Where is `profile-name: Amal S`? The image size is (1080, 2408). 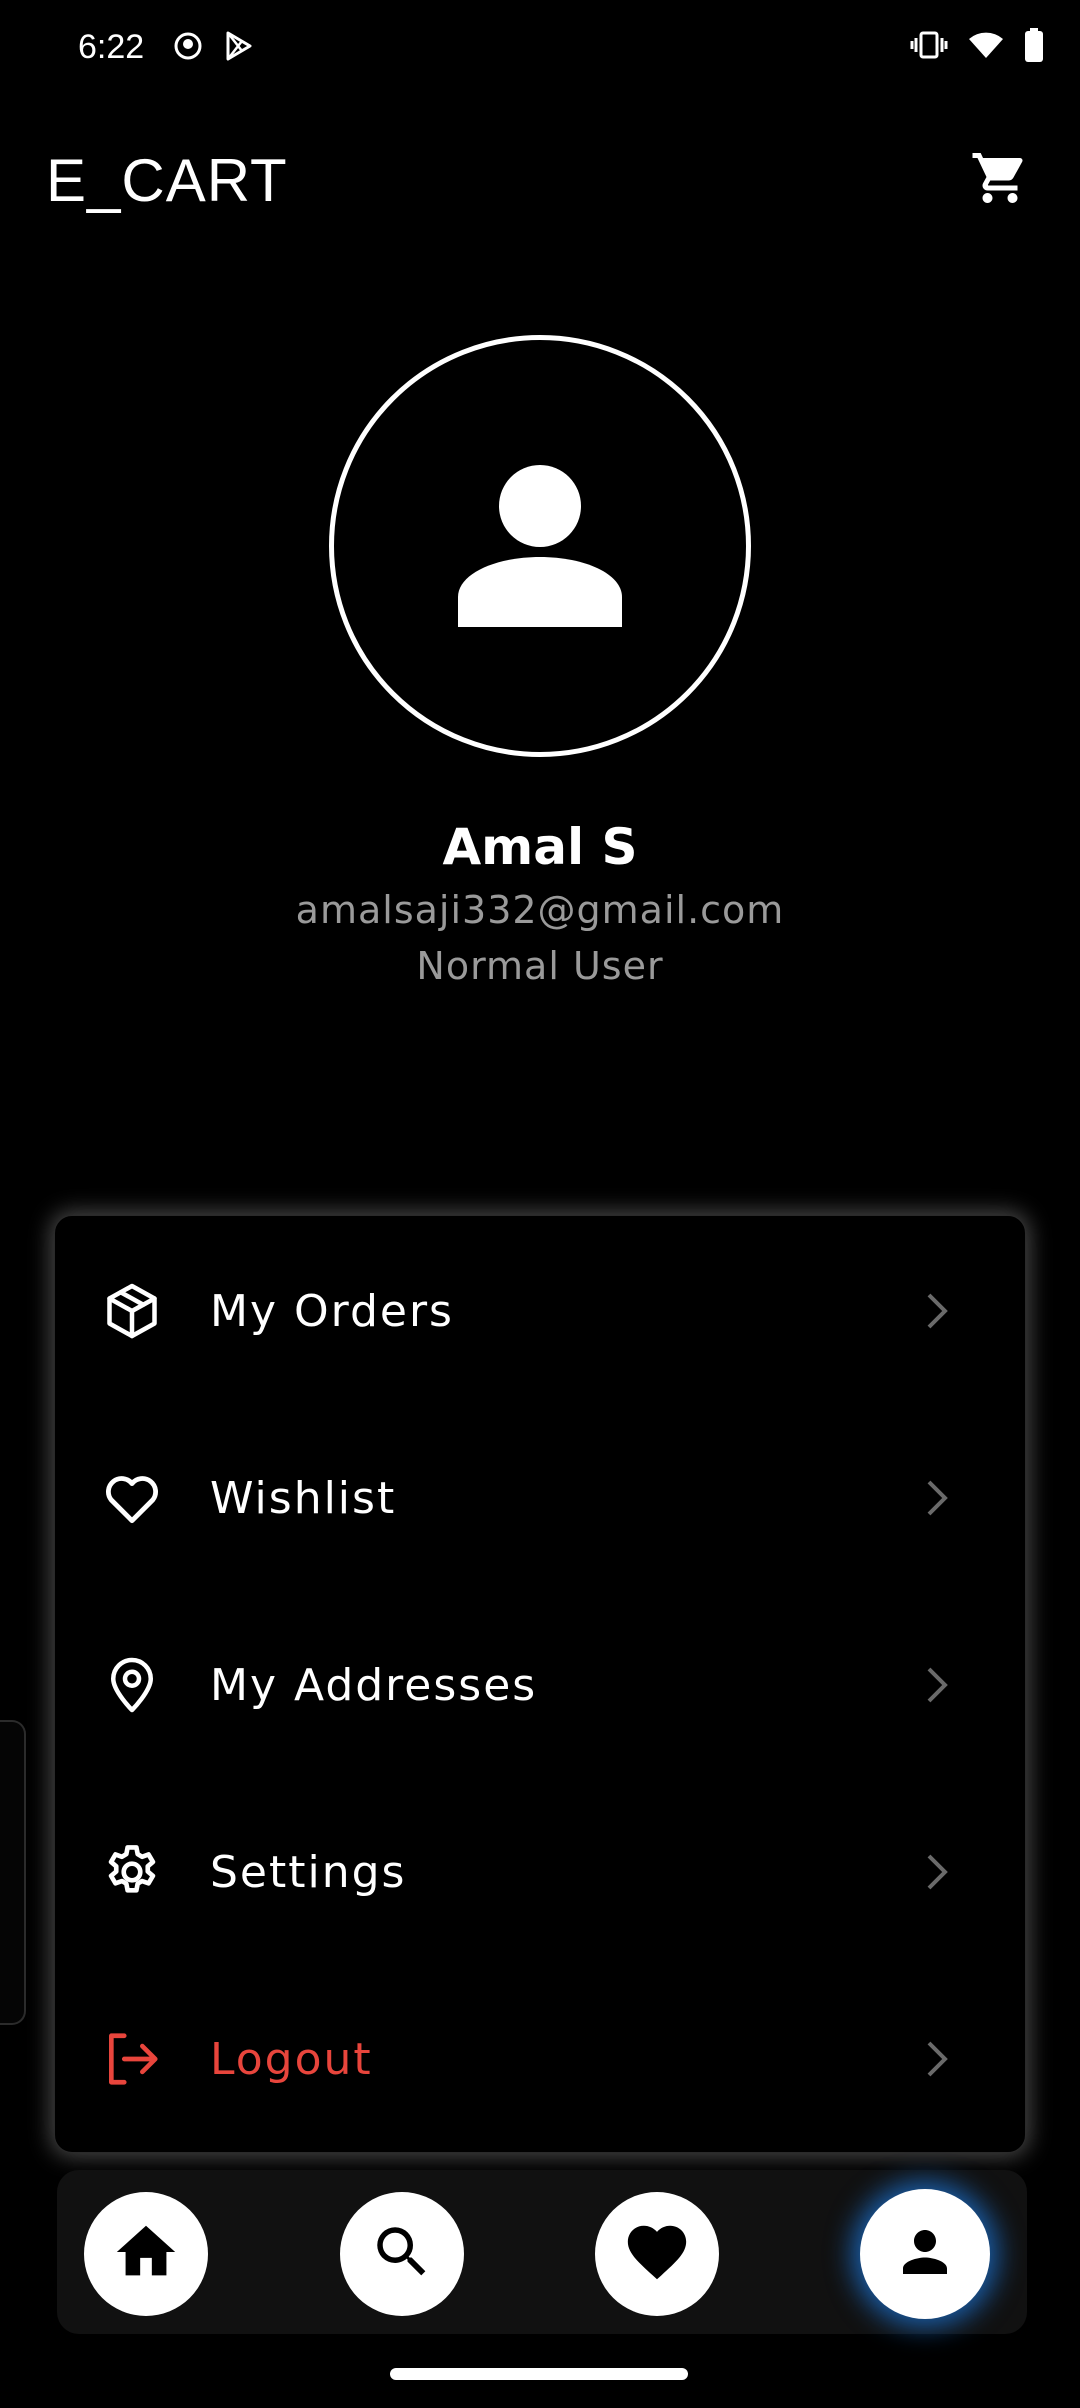
profile-name: Amal S is located at coordinates (540, 847).